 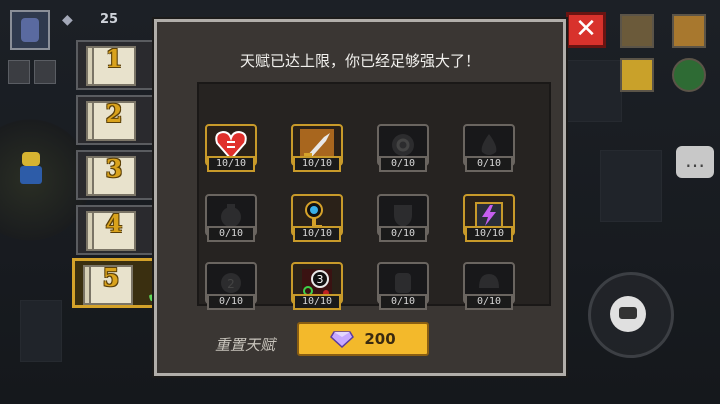 I want to click on gem-icon, so click(x=342, y=339).